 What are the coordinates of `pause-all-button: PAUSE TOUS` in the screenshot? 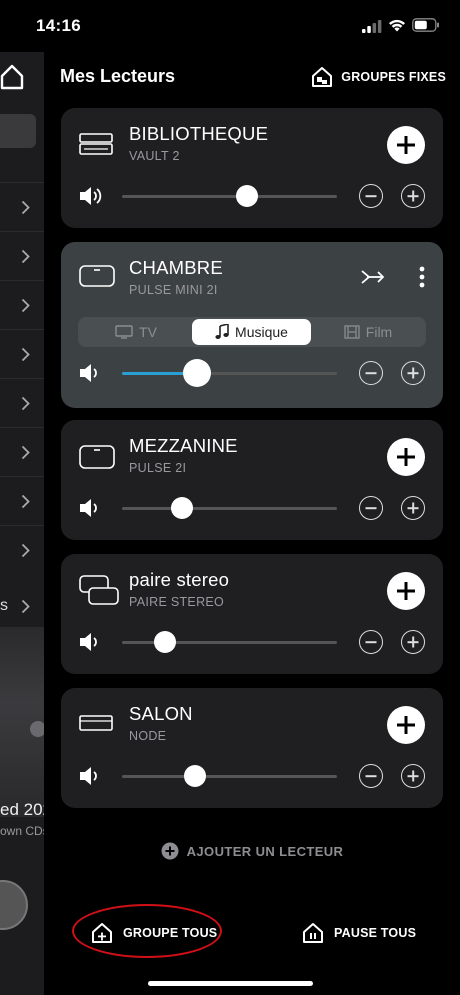 It's located at (359, 933).